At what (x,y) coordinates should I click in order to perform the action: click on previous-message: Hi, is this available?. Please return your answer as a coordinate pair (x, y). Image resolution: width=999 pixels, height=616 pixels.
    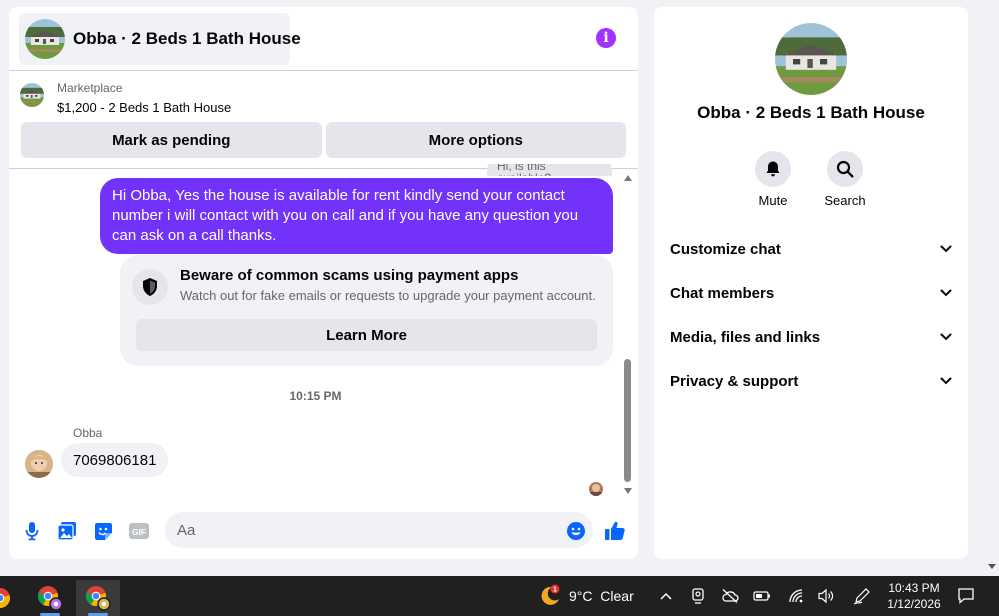
    Looking at the image, I should click on (549, 170).